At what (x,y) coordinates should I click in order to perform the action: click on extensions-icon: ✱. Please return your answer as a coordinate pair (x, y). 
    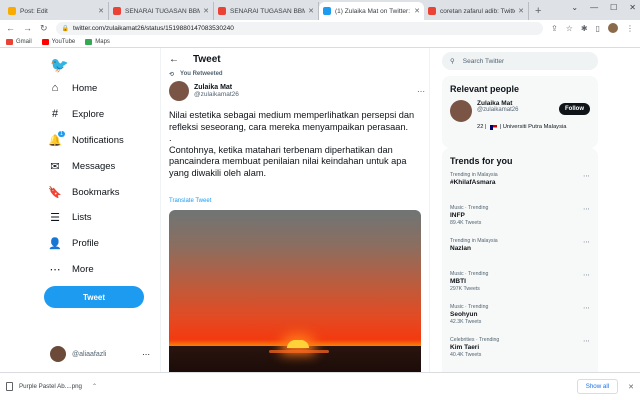
    Looking at the image, I should click on (584, 28).